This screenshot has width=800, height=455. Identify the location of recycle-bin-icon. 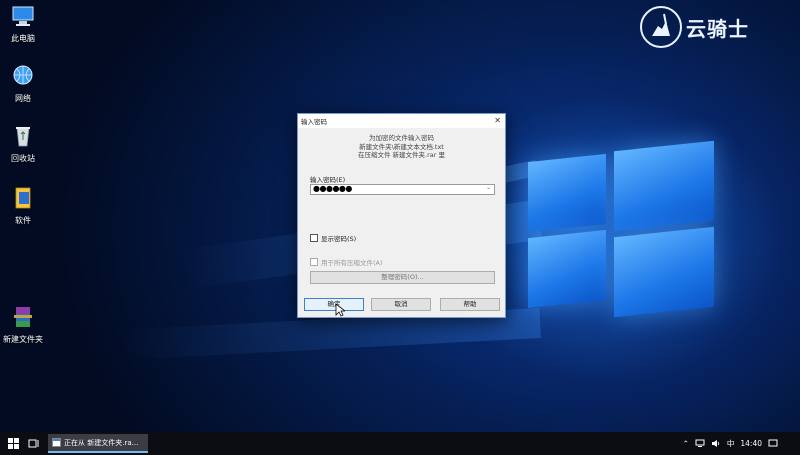
(23, 137).